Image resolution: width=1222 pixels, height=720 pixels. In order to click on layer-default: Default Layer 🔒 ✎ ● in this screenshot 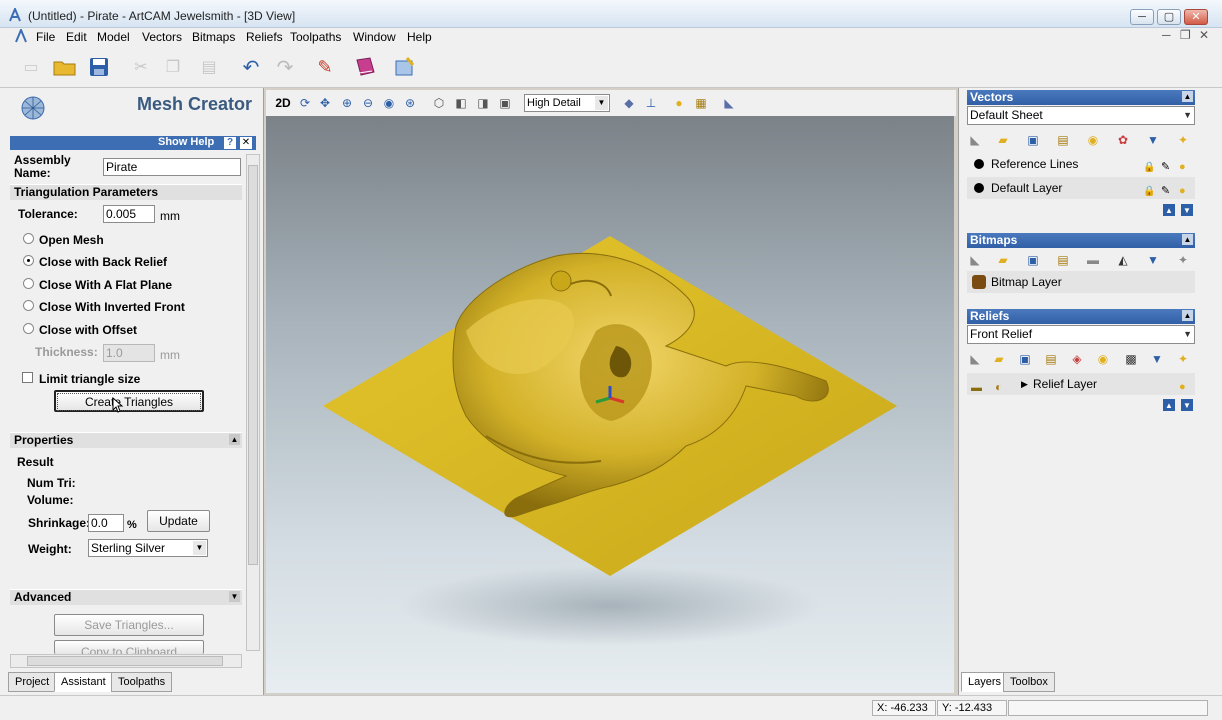, I will do `click(1081, 188)`.